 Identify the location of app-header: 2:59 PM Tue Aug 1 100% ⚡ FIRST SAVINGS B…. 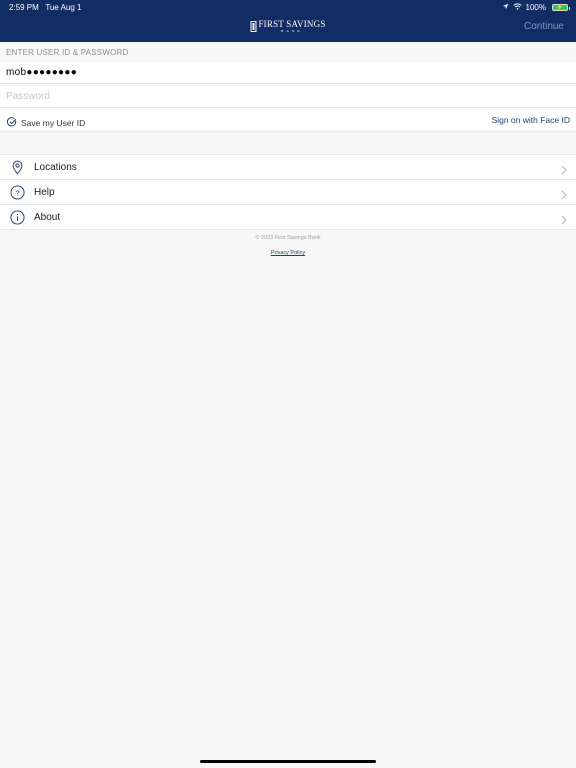
(288, 21).